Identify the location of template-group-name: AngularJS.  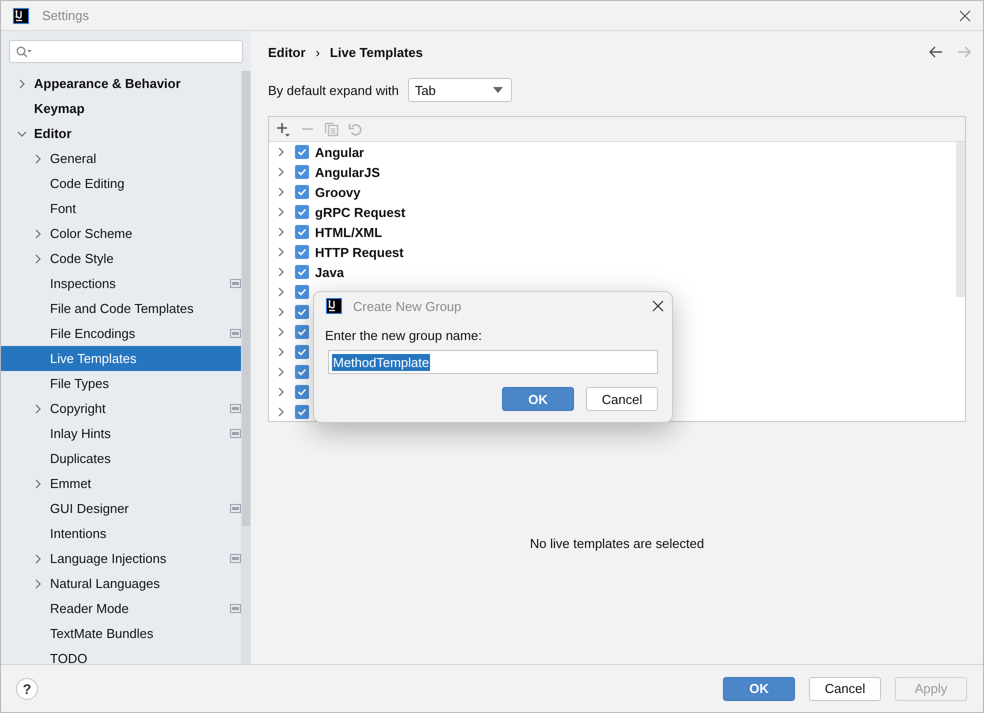
(347, 172).